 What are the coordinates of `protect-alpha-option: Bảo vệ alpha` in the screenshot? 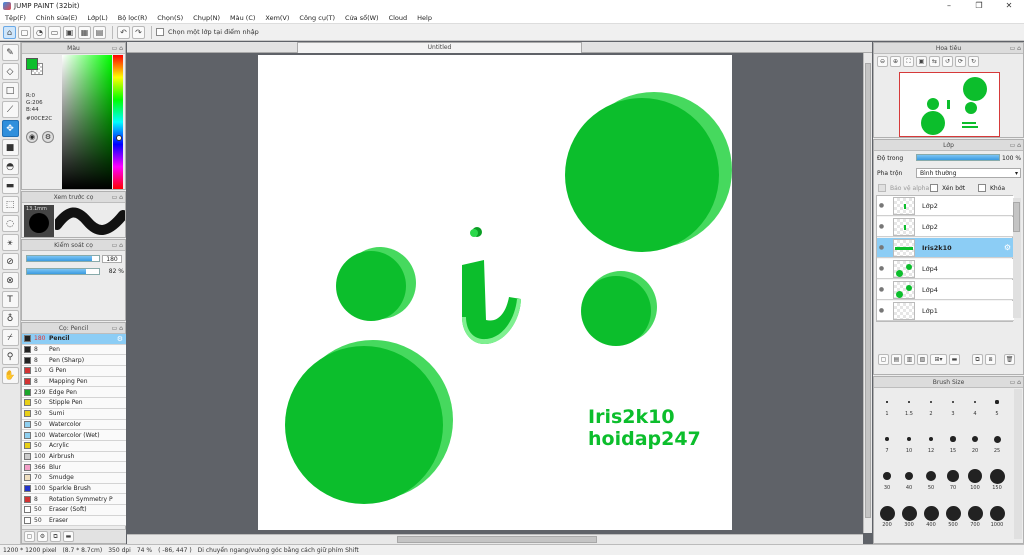 It's located at (903, 188).